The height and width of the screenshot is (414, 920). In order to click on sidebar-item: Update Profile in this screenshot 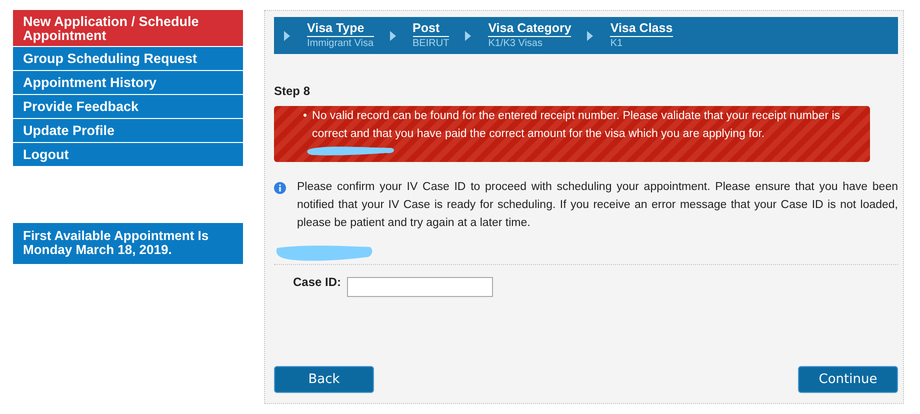, I will do `click(128, 131)`.